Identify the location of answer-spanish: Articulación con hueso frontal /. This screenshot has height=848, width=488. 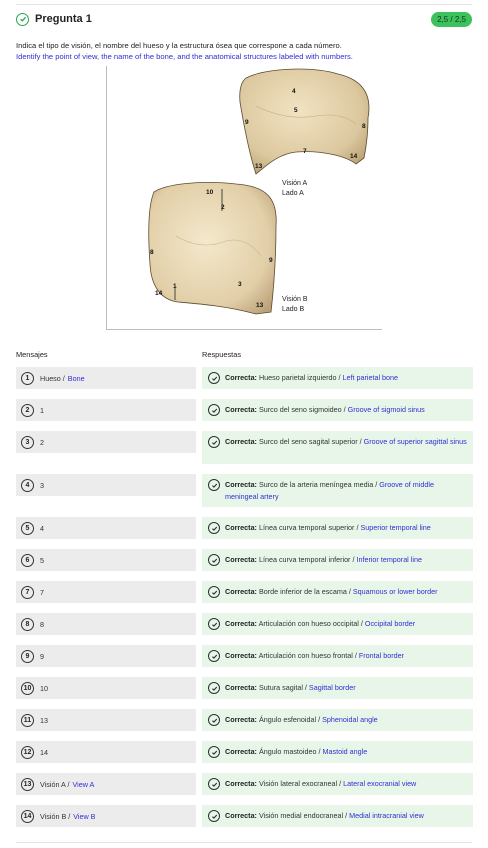
(307, 655).